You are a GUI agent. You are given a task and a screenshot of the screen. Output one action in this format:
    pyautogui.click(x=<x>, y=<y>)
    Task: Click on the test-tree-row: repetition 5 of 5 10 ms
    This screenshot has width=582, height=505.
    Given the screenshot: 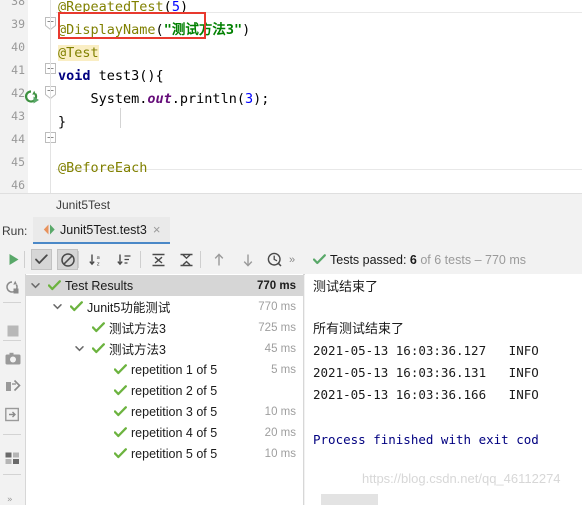 What is the action you would take?
    pyautogui.click(x=165, y=453)
    